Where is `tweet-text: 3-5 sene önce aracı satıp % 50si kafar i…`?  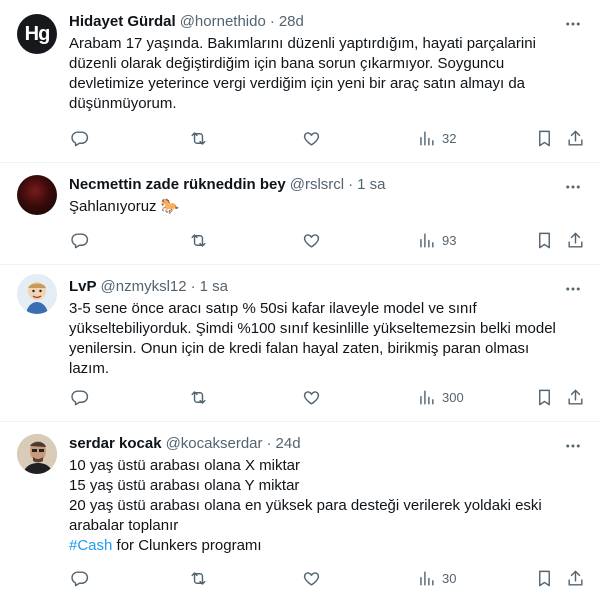 tweet-text: 3-5 sene önce aracı satıp % 50si kafar i… is located at coordinates (327, 339).